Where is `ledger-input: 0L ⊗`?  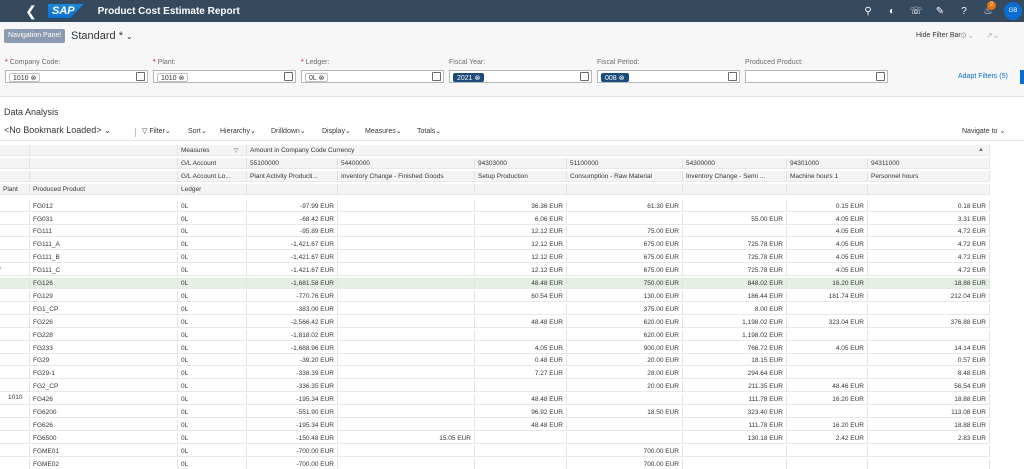 ledger-input: 0L ⊗ is located at coordinates (372, 76).